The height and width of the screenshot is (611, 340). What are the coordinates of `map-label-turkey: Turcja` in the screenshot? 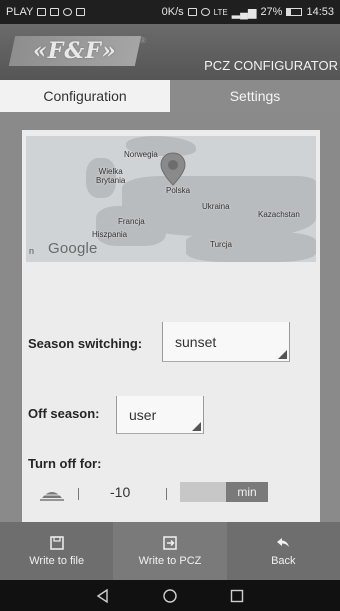 It's located at (221, 244).